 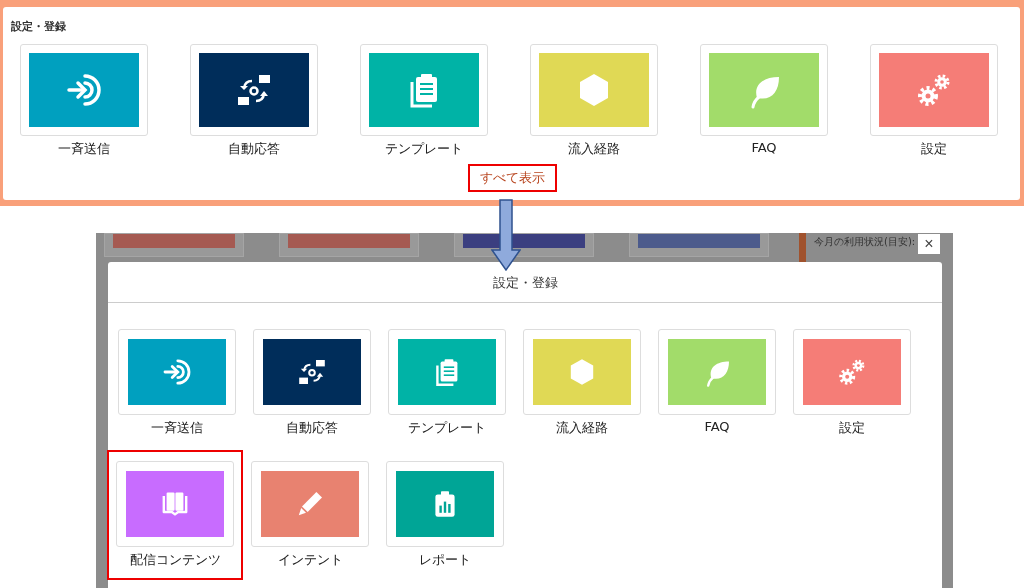 What do you see at coordinates (39, 26) in the screenshot?
I see `section-title: 設定・登録` at bounding box center [39, 26].